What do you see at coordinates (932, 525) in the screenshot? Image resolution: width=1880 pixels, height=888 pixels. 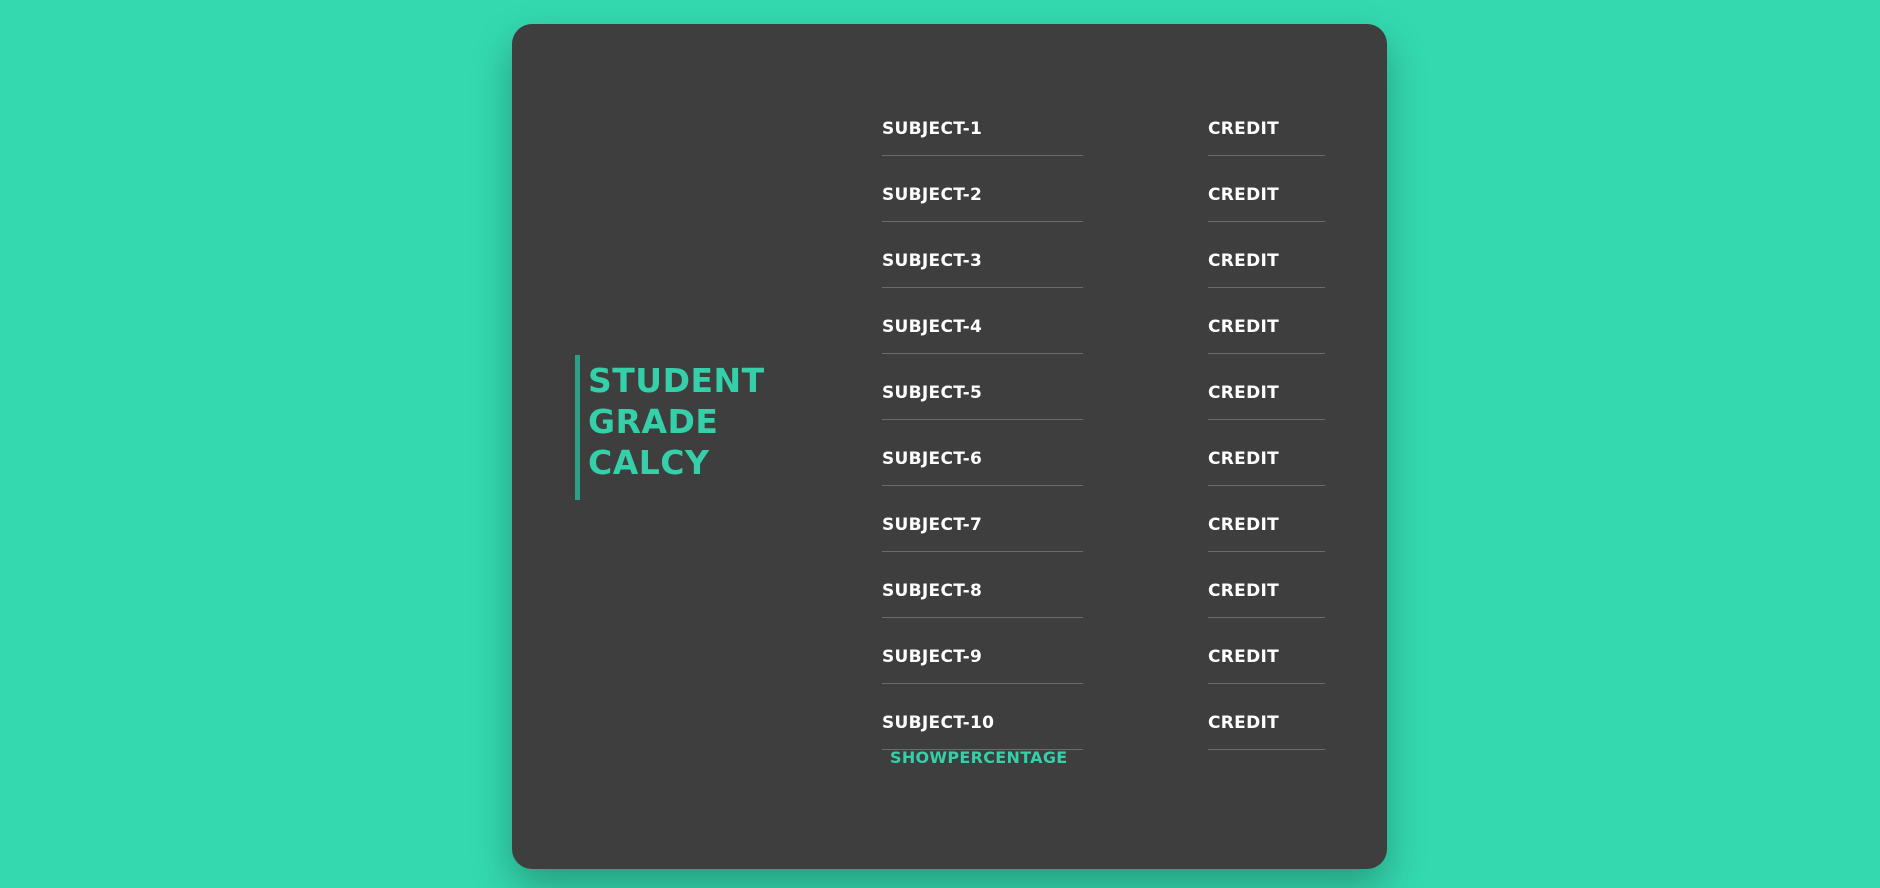 I see `subject-7-label: SUBJECT-7` at bounding box center [932, 525].